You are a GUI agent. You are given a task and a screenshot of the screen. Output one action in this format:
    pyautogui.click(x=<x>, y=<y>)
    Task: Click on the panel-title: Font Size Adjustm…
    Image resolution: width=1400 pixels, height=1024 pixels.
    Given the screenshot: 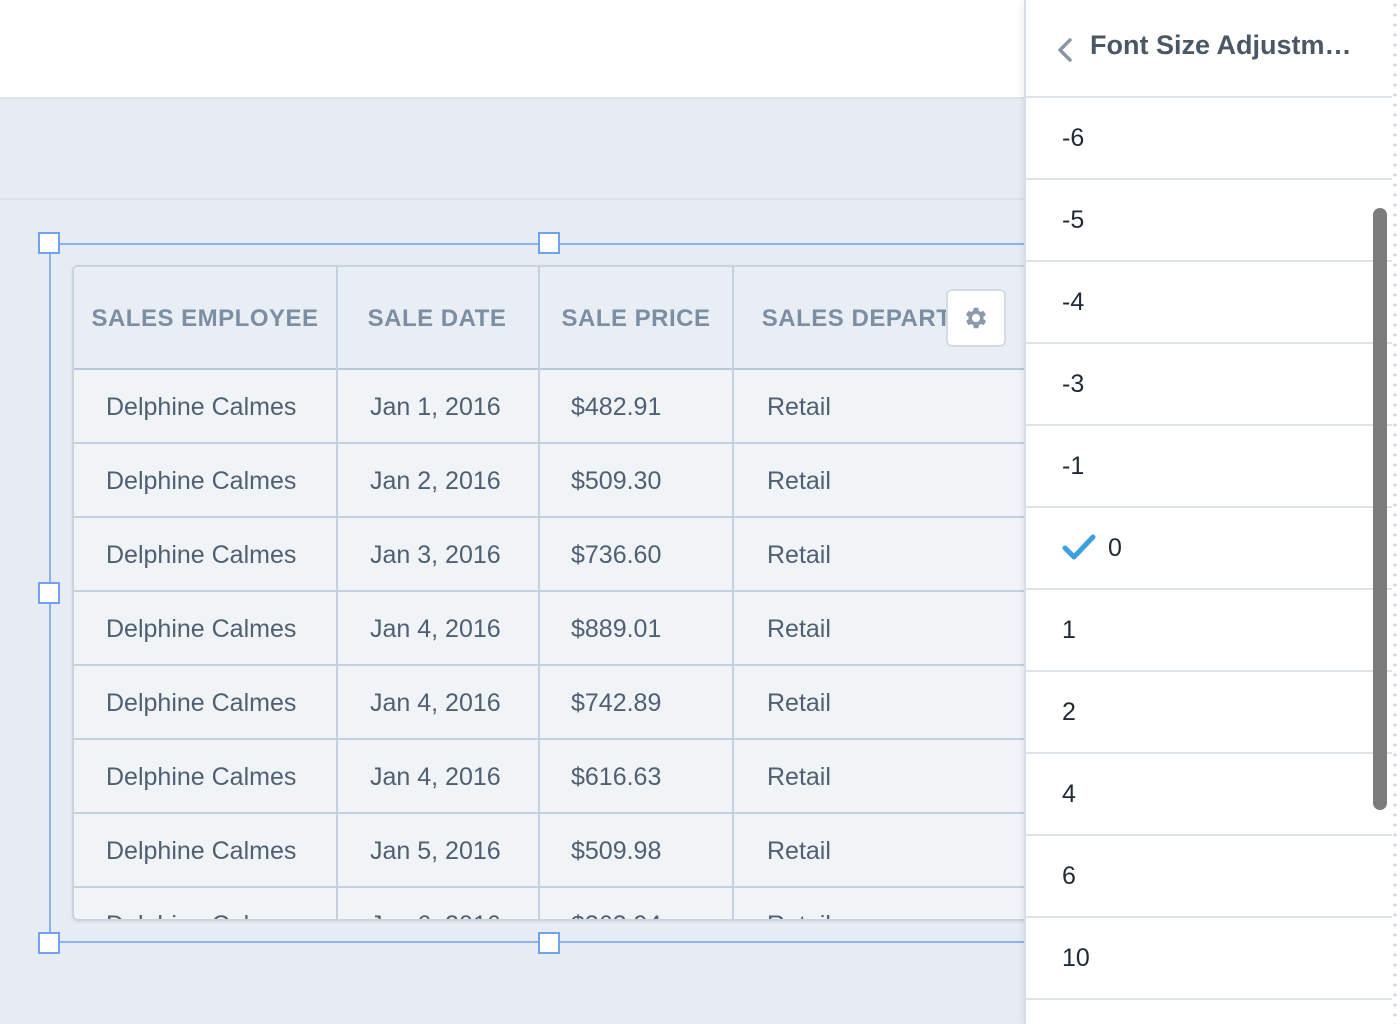 What is the action you would take?
    pyautogui.click(x=1221, y=45)
    